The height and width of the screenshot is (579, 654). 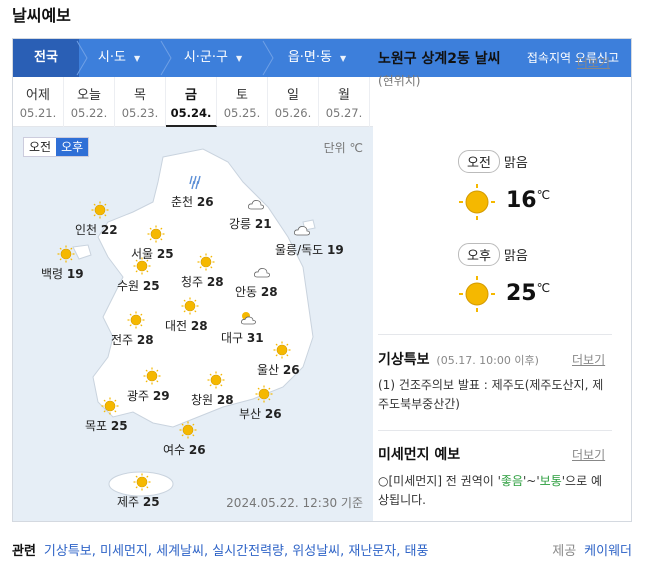 What do you see at coordinates (608, 551) in the screenshot?
I see `provider-link: 케이웨더` at bounding box center [608, 551].